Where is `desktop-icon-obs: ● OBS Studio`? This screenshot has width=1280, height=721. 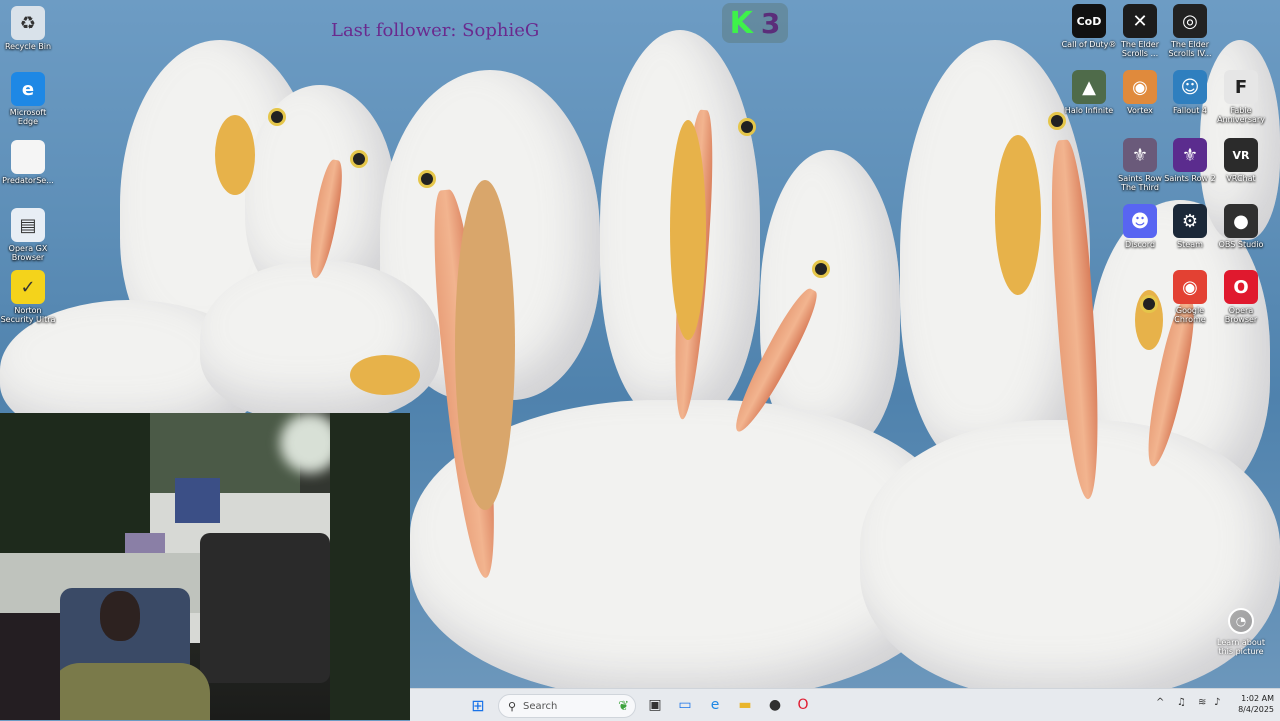 desktop-icon-obs: ● OBS Studio is located at coordinates (1241, 226).